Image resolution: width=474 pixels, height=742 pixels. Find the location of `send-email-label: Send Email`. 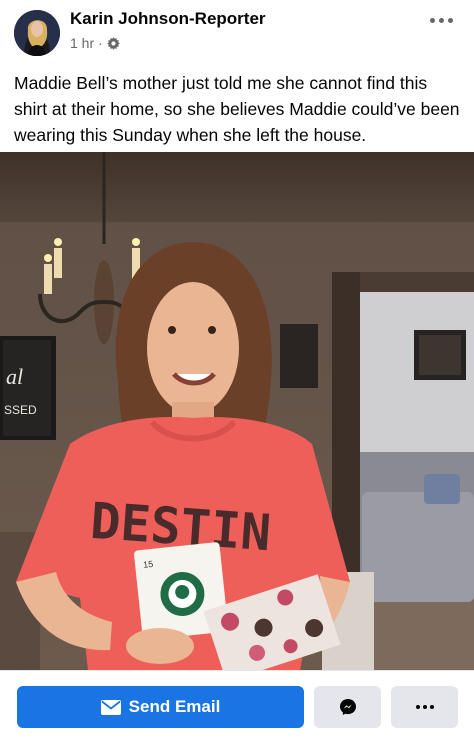

send-email-label: Send Email is located at coordinates (174, 706).